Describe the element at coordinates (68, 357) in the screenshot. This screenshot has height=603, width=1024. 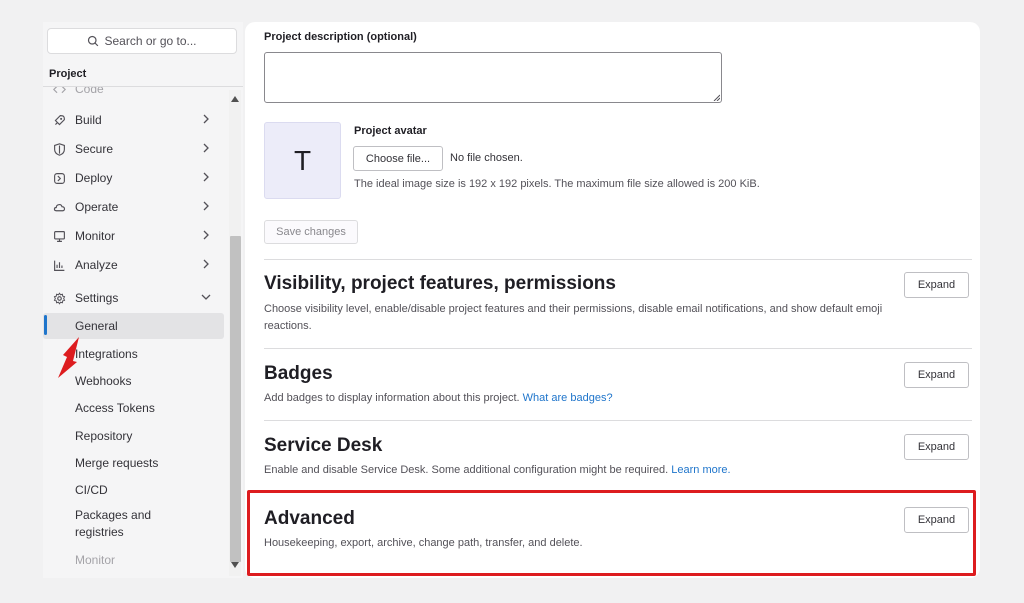
I see `annotation-arrow` at that location.